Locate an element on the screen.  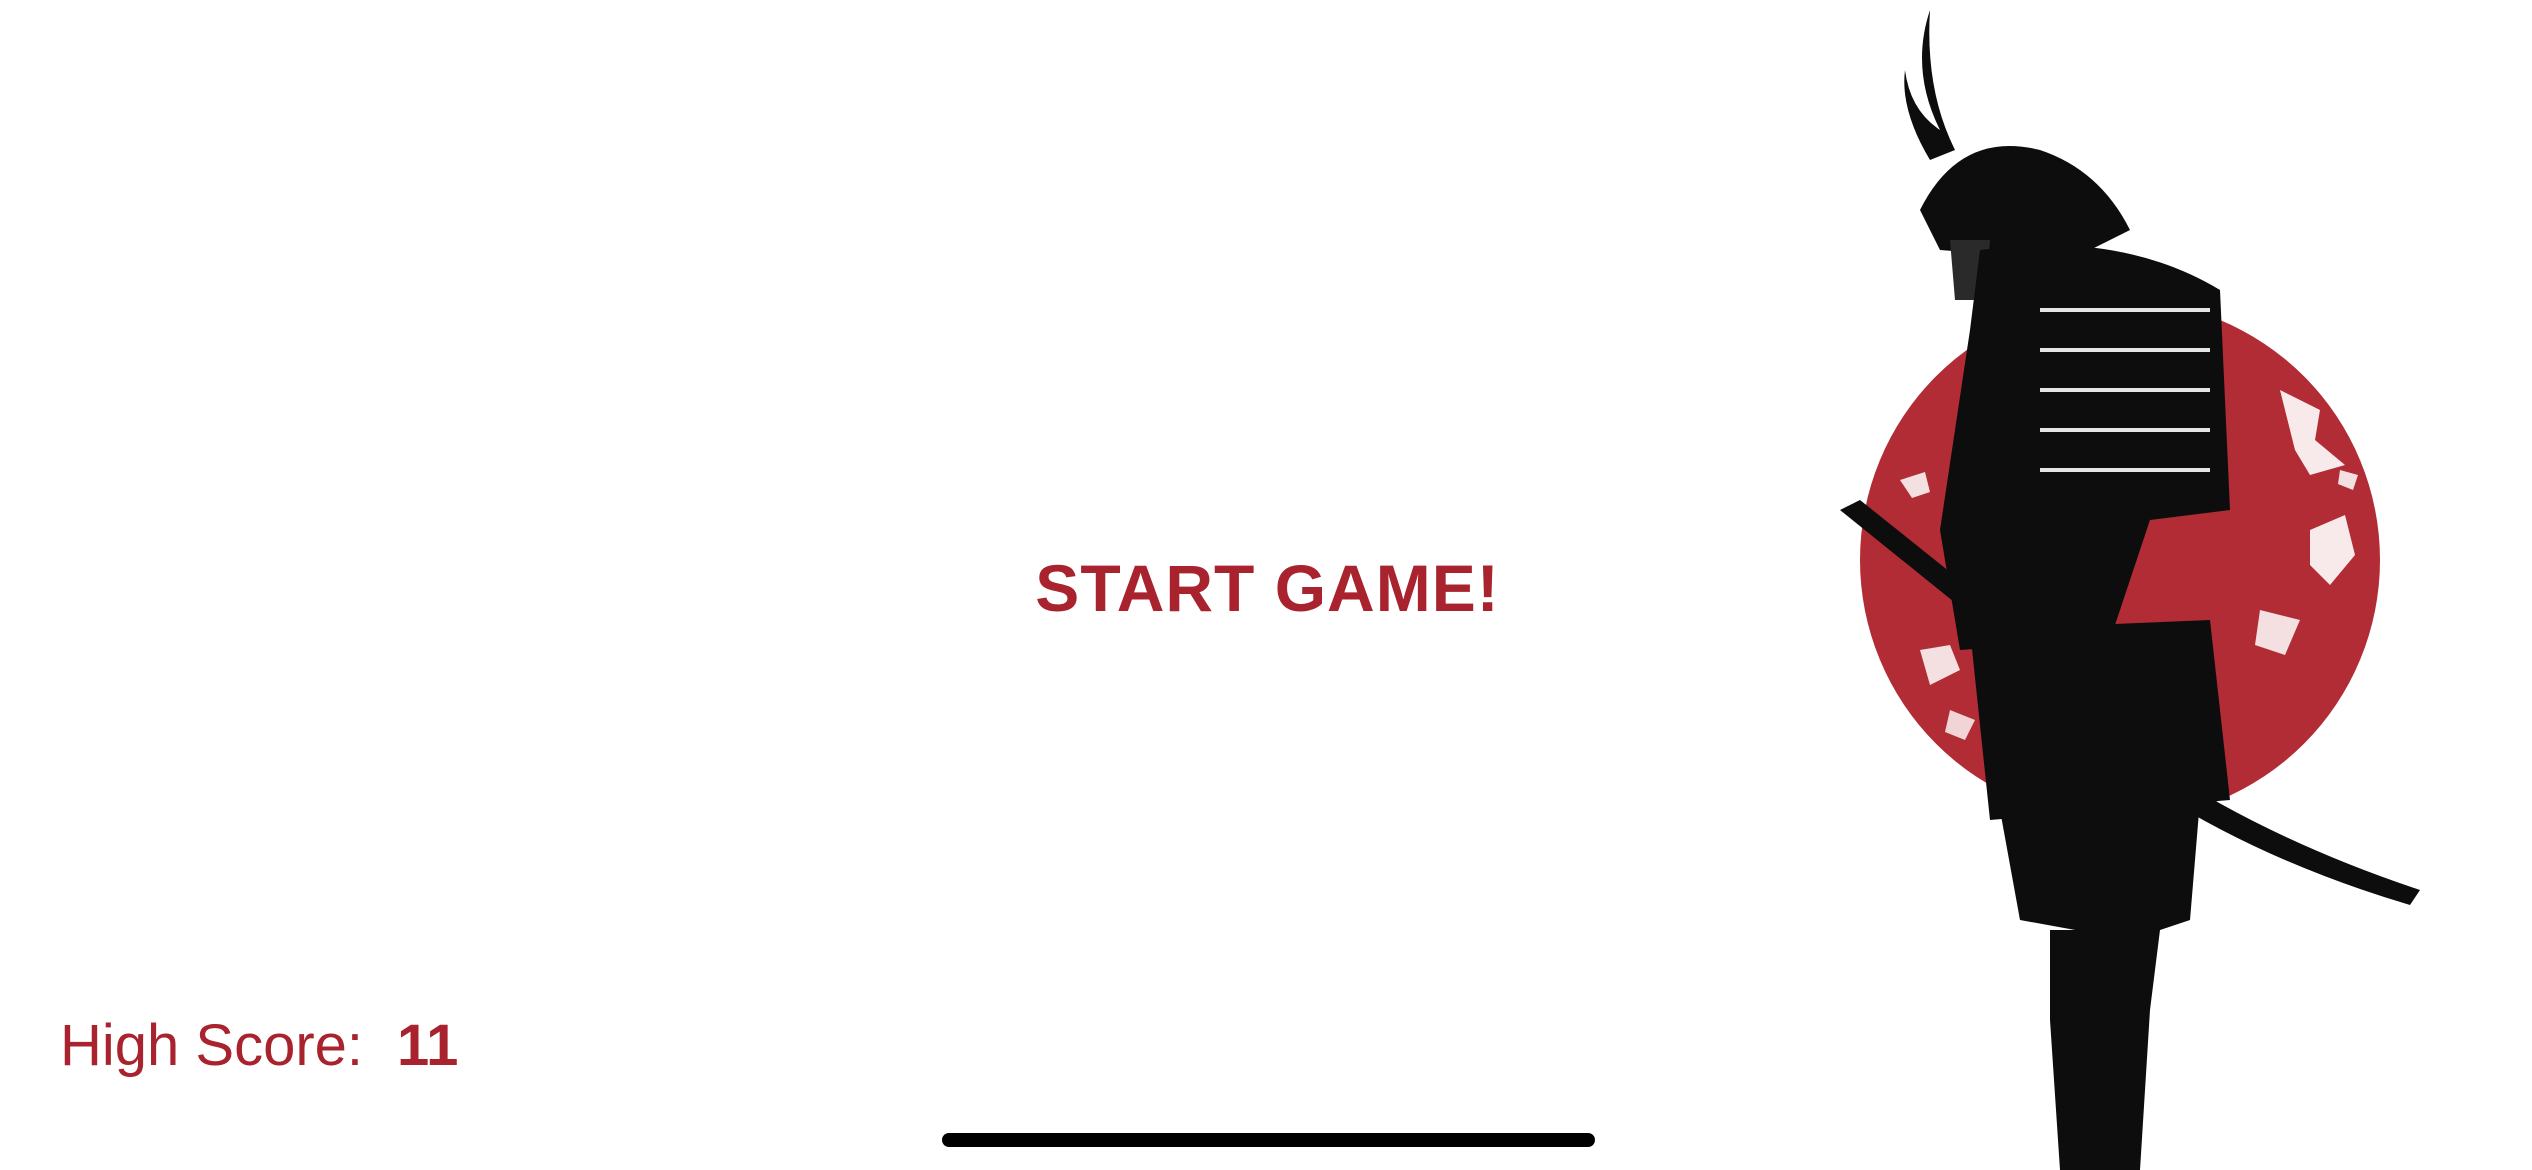
high-score-value: 11 is located at coordinates (428, 1045).